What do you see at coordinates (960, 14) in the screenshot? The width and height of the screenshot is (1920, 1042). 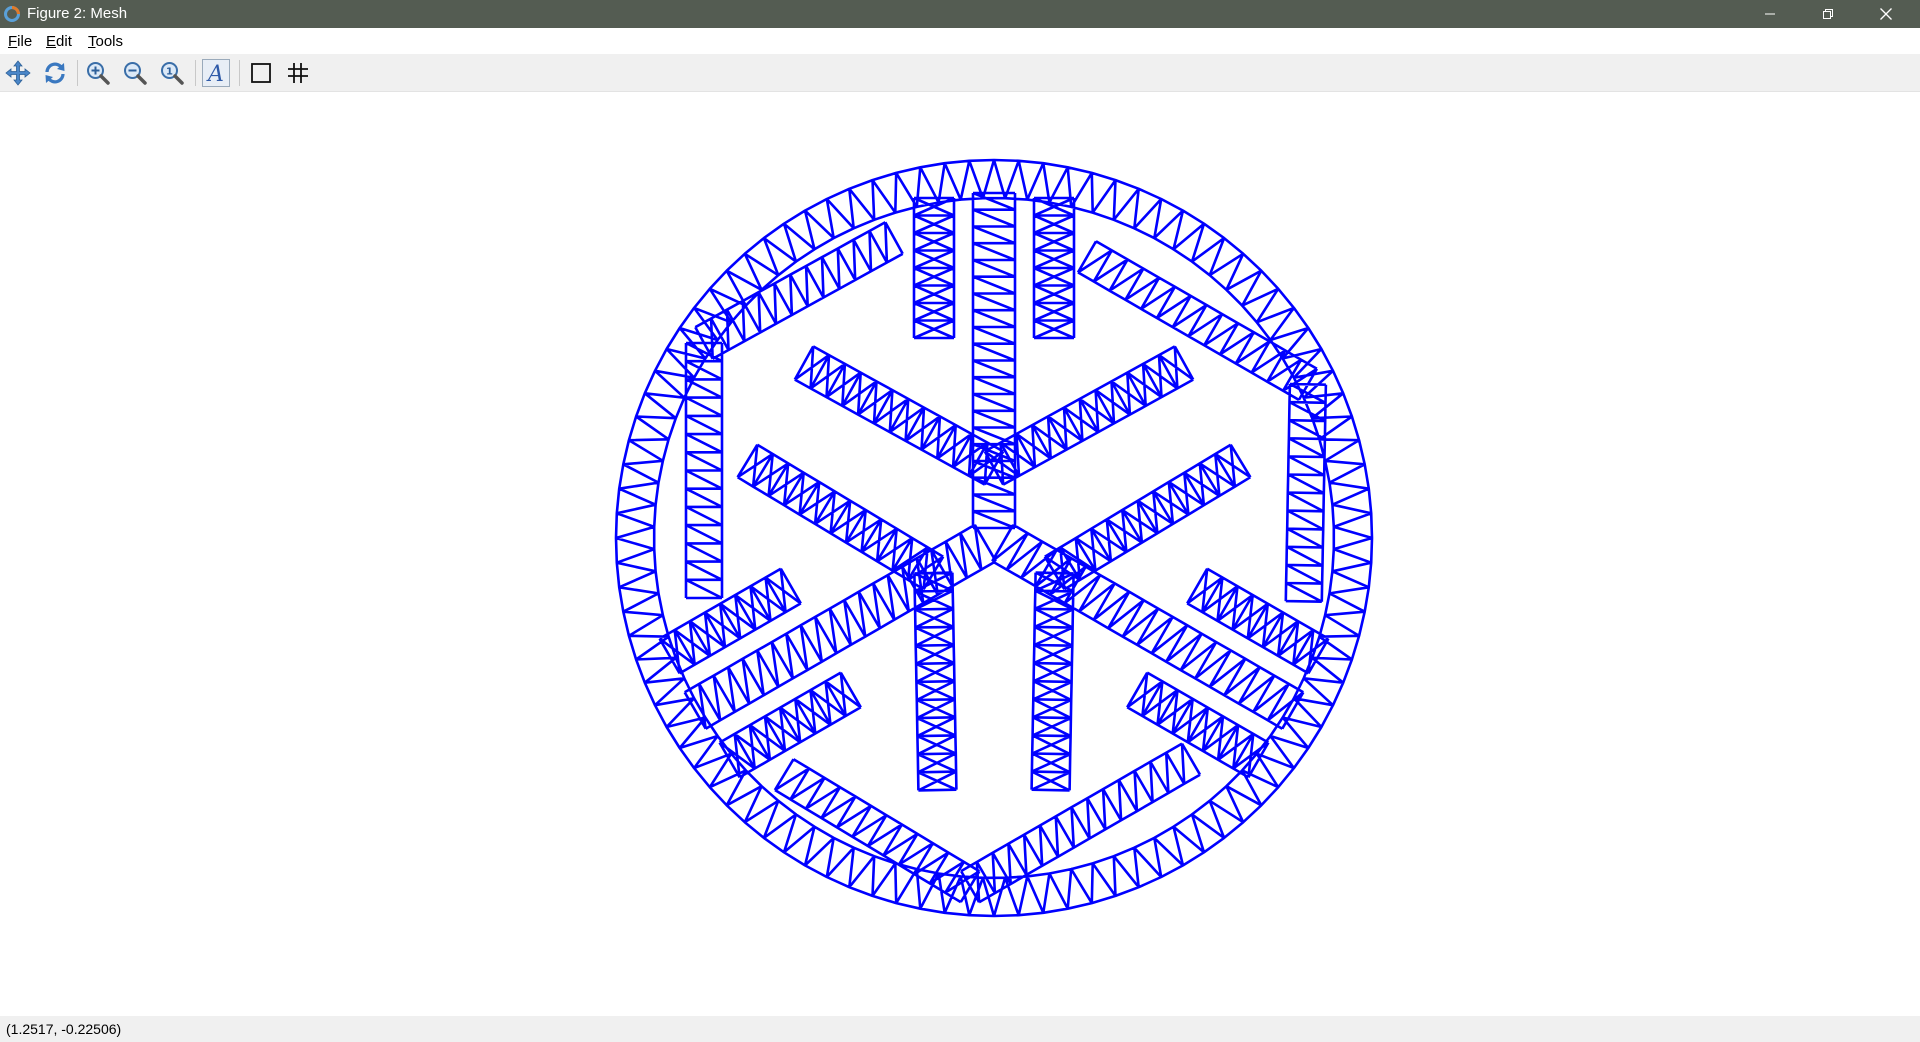 I see `title-bar: Figure 2: Mesh` at bounding box center [960, 14].